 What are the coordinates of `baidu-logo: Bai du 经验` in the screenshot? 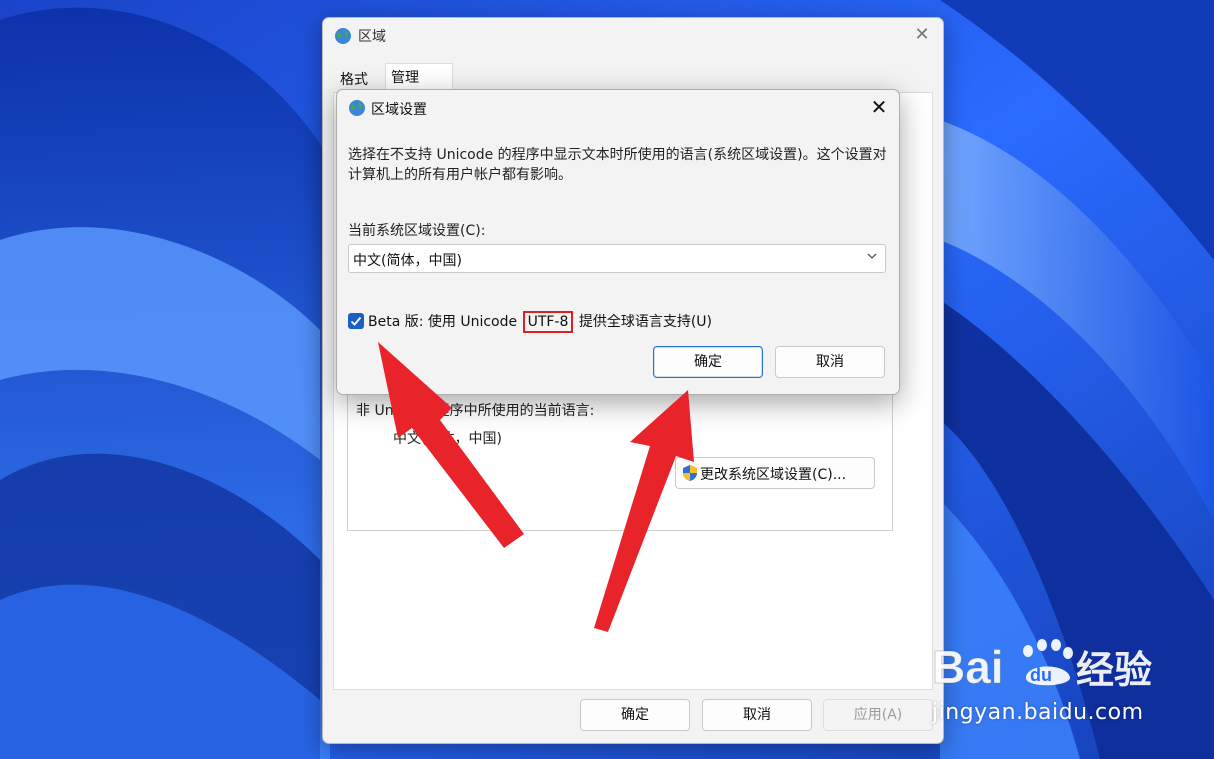 It's located at (1042, 666).